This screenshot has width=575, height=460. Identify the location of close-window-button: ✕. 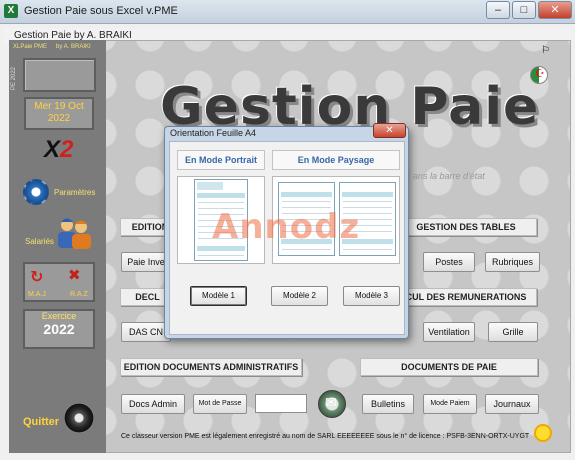
(555, 10).